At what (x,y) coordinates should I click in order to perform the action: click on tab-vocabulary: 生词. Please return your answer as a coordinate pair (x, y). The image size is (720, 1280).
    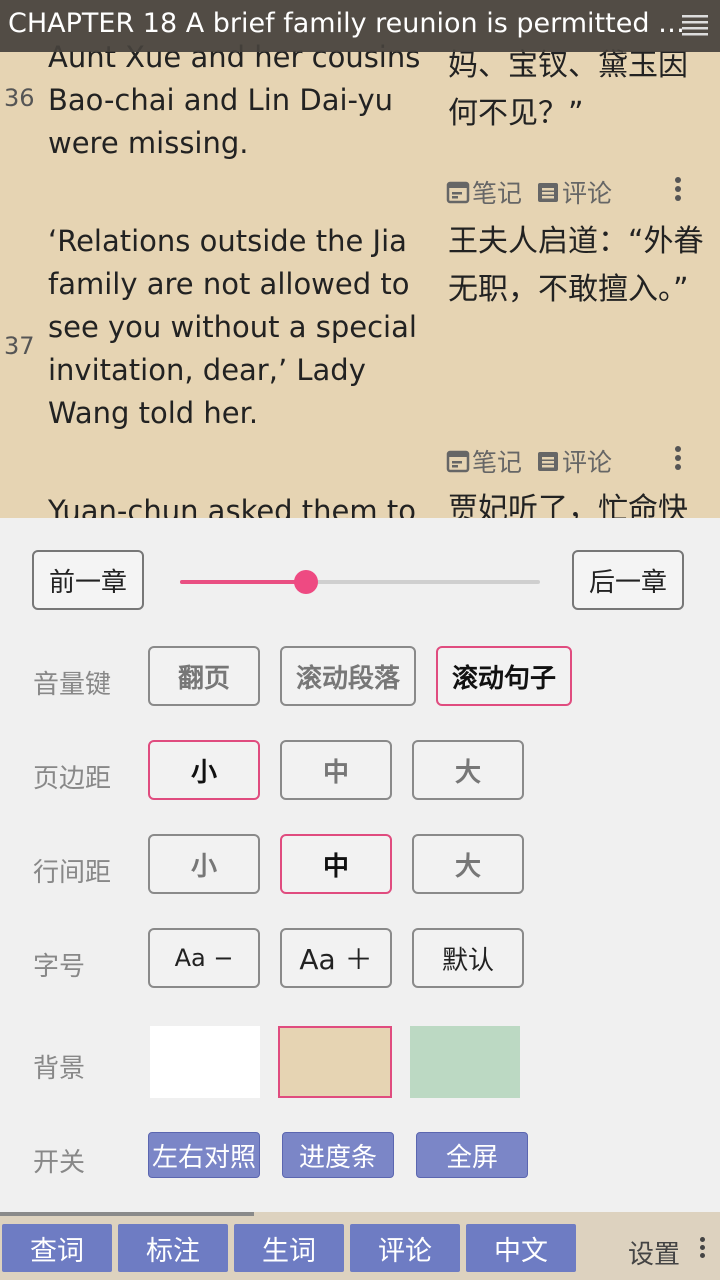
    Looking at the image, I should click on (289, 1248).